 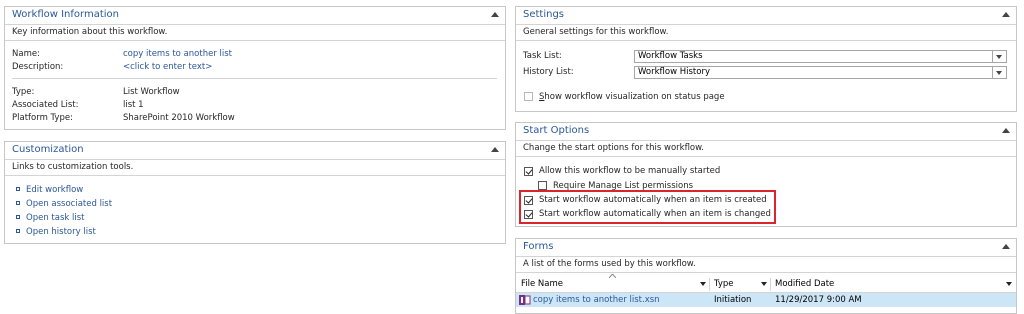 I want to click on associated-list-value: list 1, so click(x=133, y=105).